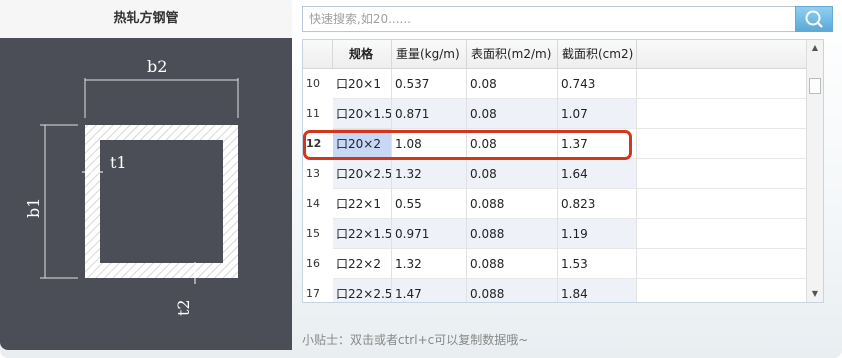 This screenshot has height=358, width=842. What do you see at coordinates (814, 171) in the screenshot?
I see `vertical-scrollbar: ▲ ▼` at bounding box center [814, 171].